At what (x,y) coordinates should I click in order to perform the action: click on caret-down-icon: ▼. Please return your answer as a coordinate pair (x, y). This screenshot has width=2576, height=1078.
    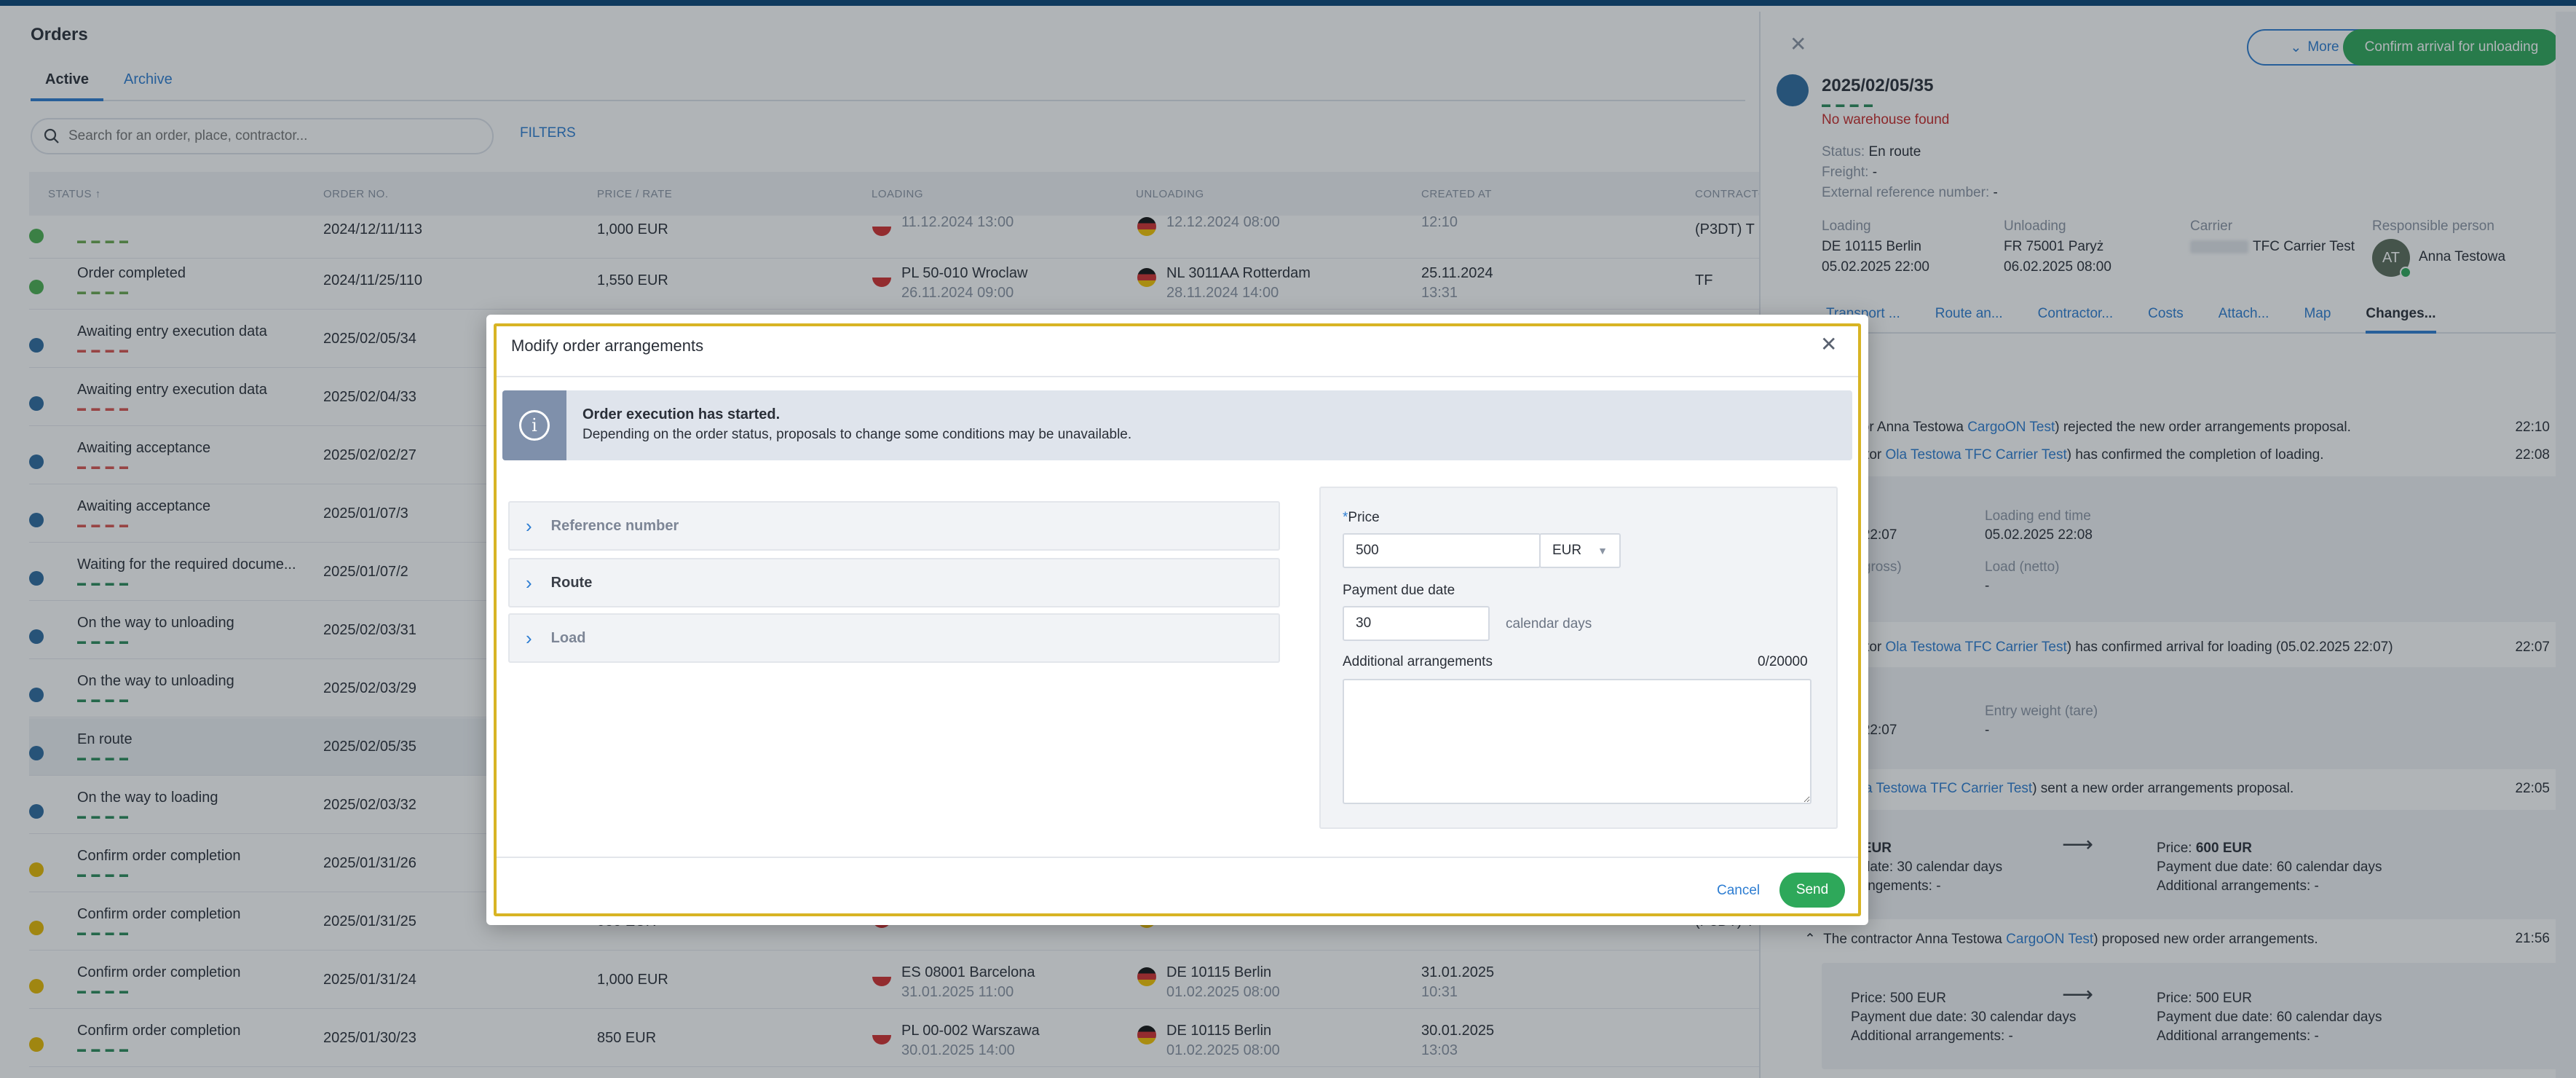
    Looking at the image, I should click on (1602, 550).